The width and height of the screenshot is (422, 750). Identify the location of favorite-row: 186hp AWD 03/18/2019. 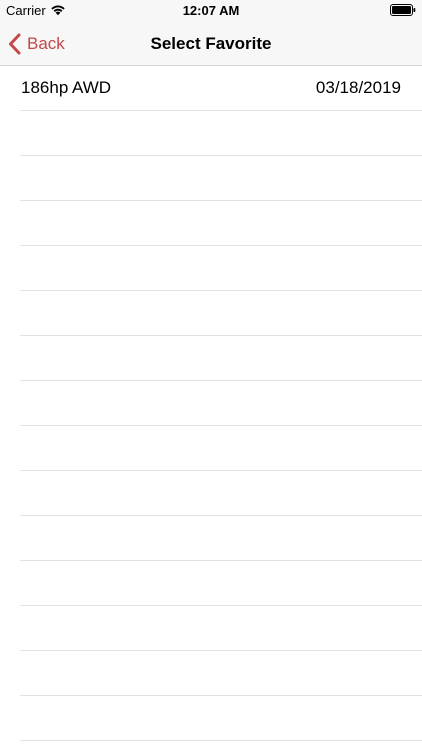
(221, 88).